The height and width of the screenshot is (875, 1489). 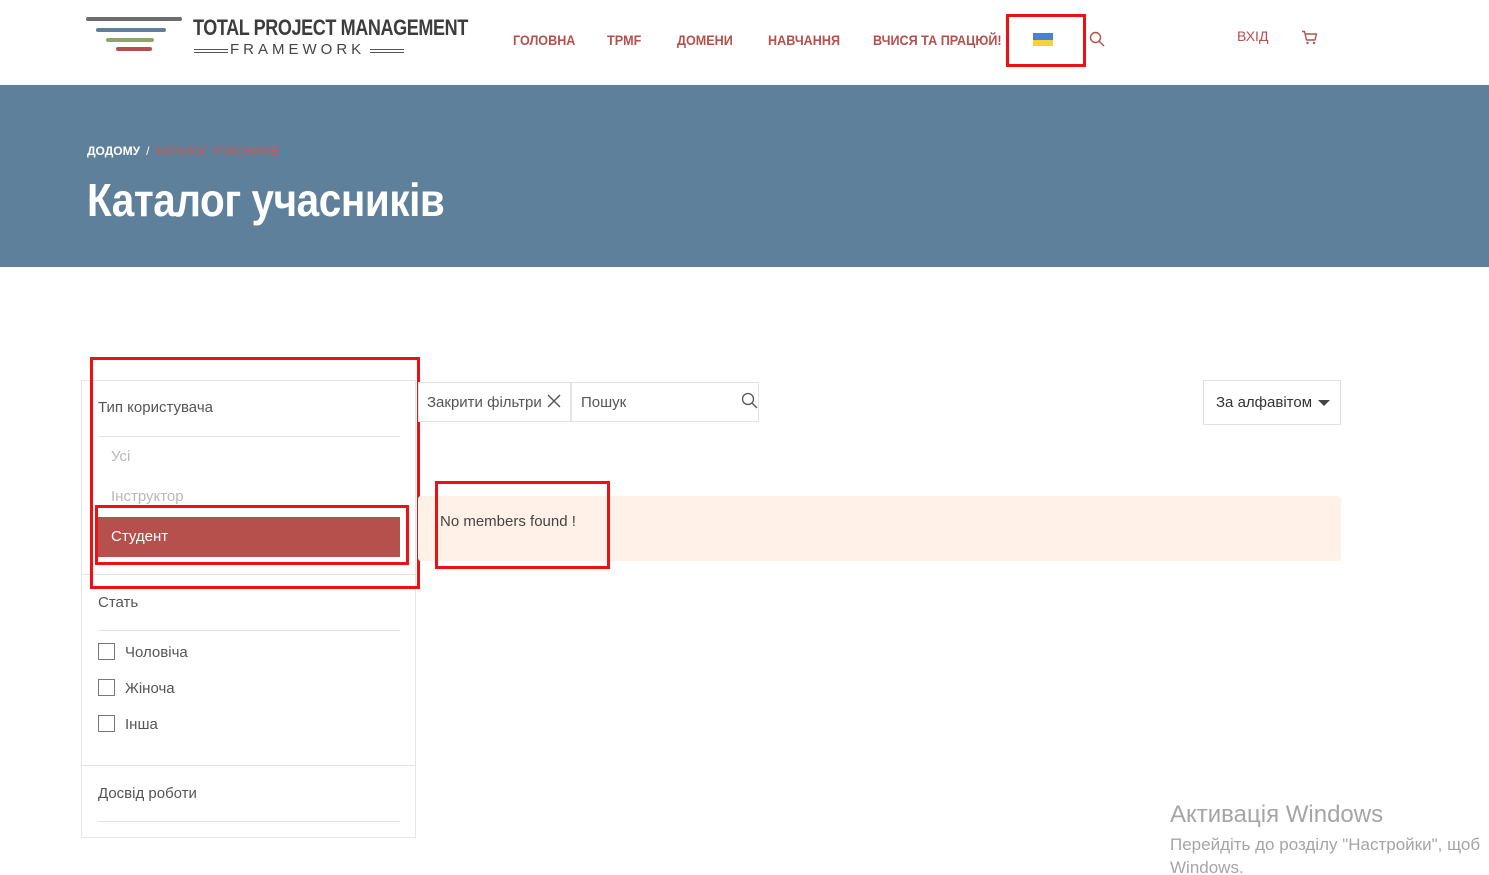 I want to click on breadcrumb: ДОДОМУ / КАТАЛОГ УЧАСНИКІВ, so click(x=183, y=151).